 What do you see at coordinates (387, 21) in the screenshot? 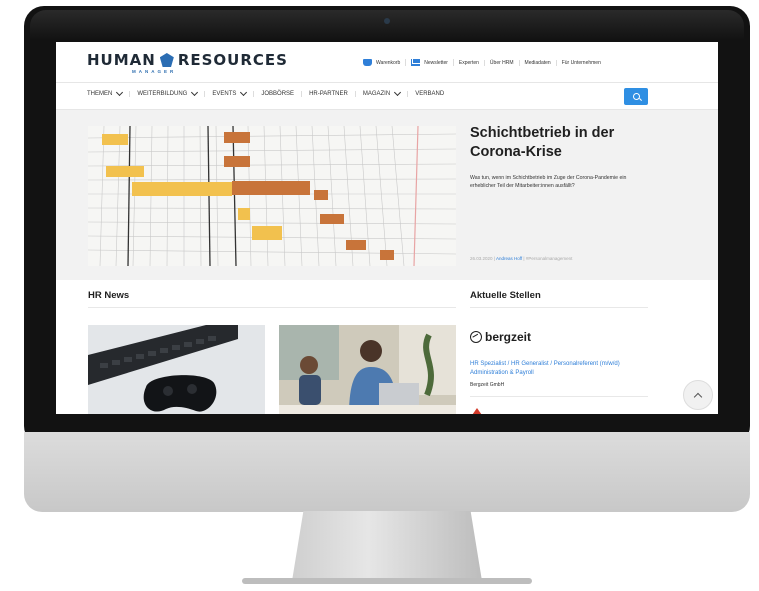
I see `camera-icon` at bounding box center [387, 21].